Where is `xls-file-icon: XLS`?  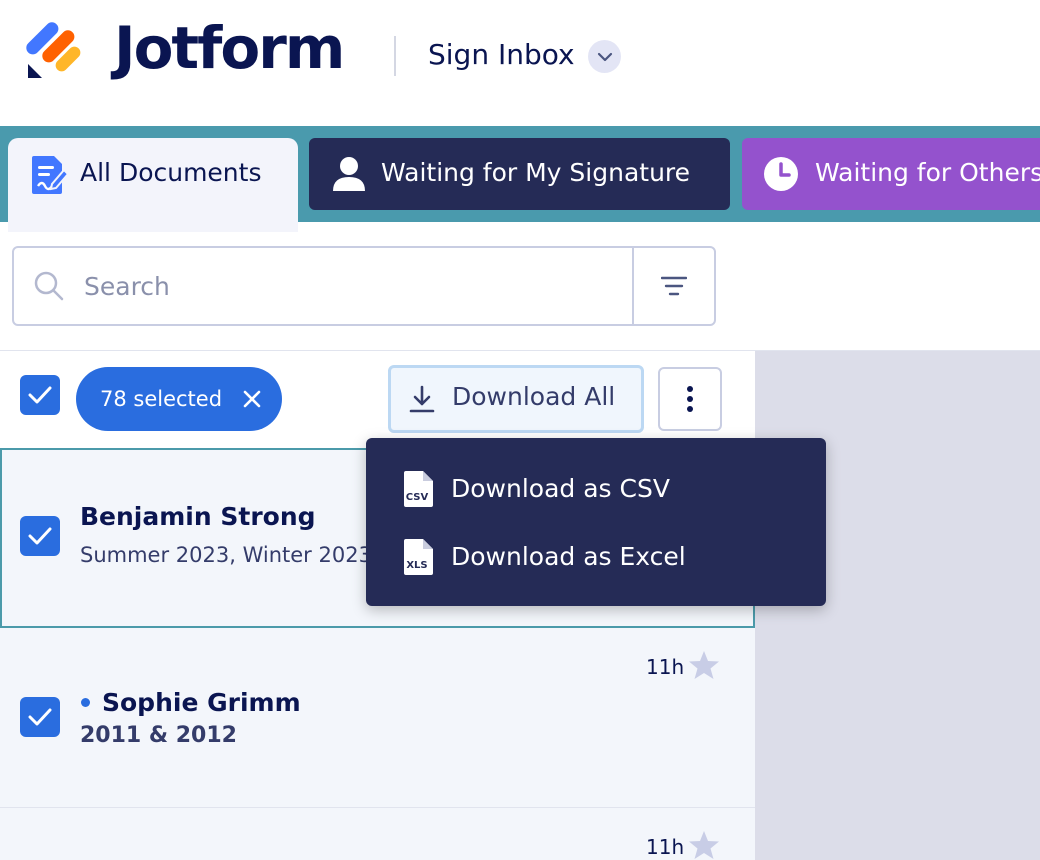
xls-file-icon: XLS is located at coordinates (418, 557).